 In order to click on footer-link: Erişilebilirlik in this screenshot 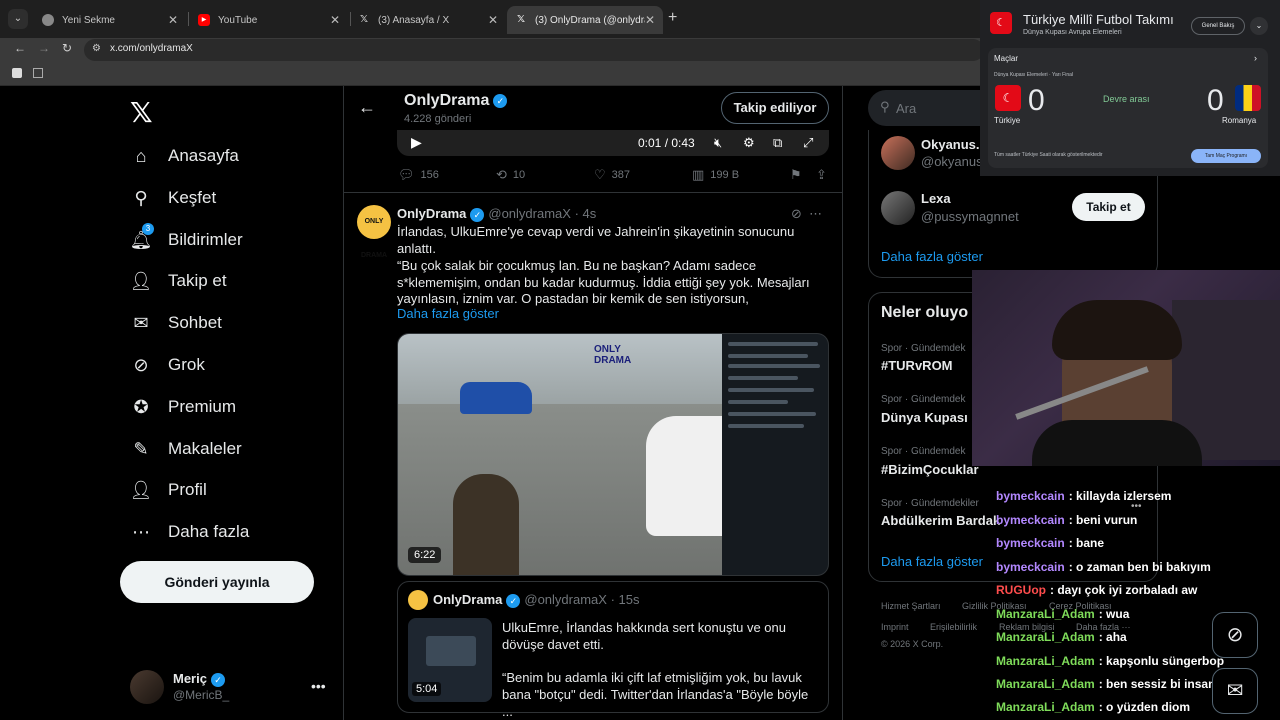, I will do `click(953, 627)`.